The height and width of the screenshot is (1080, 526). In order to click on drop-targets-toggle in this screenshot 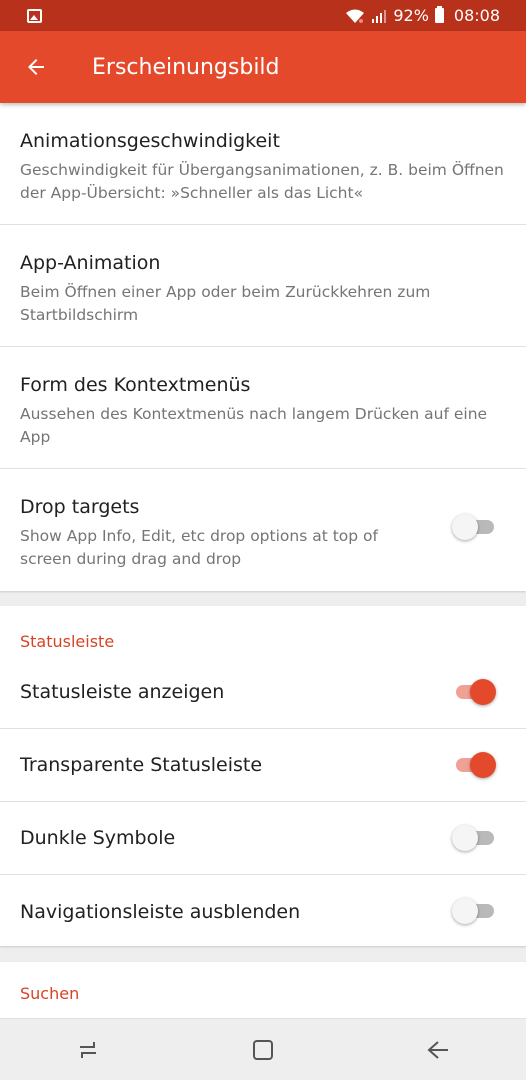, I will do `click(474, 527)`.